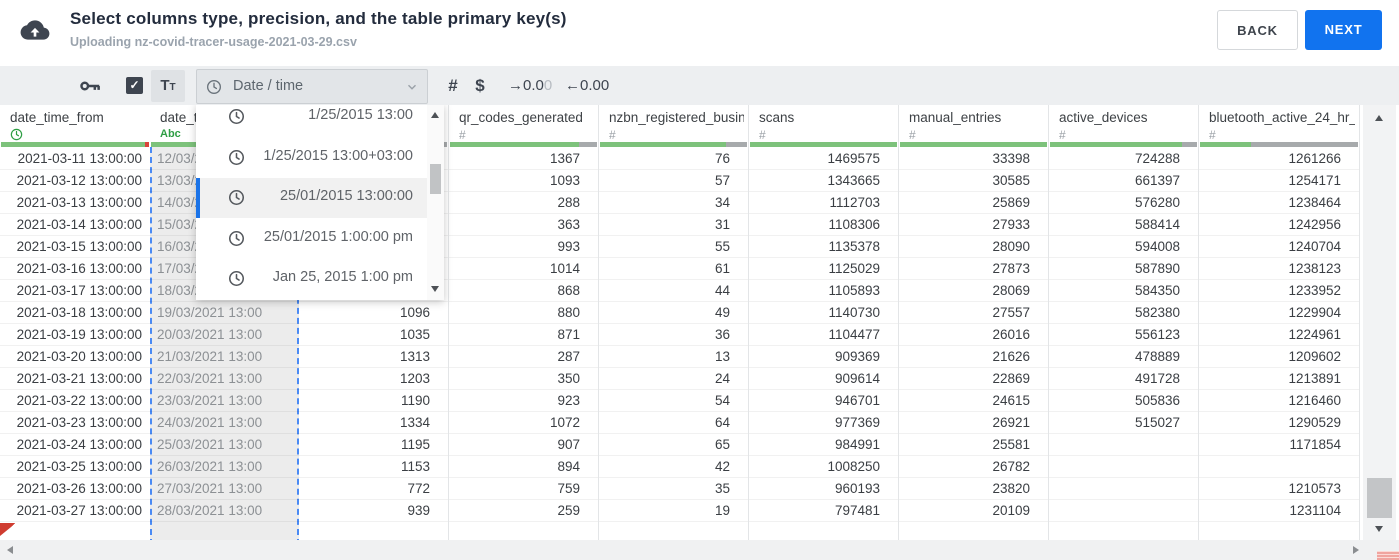 The image size is (1399, 560). I want to click on table-cell: 576280, so click(1123, 203).